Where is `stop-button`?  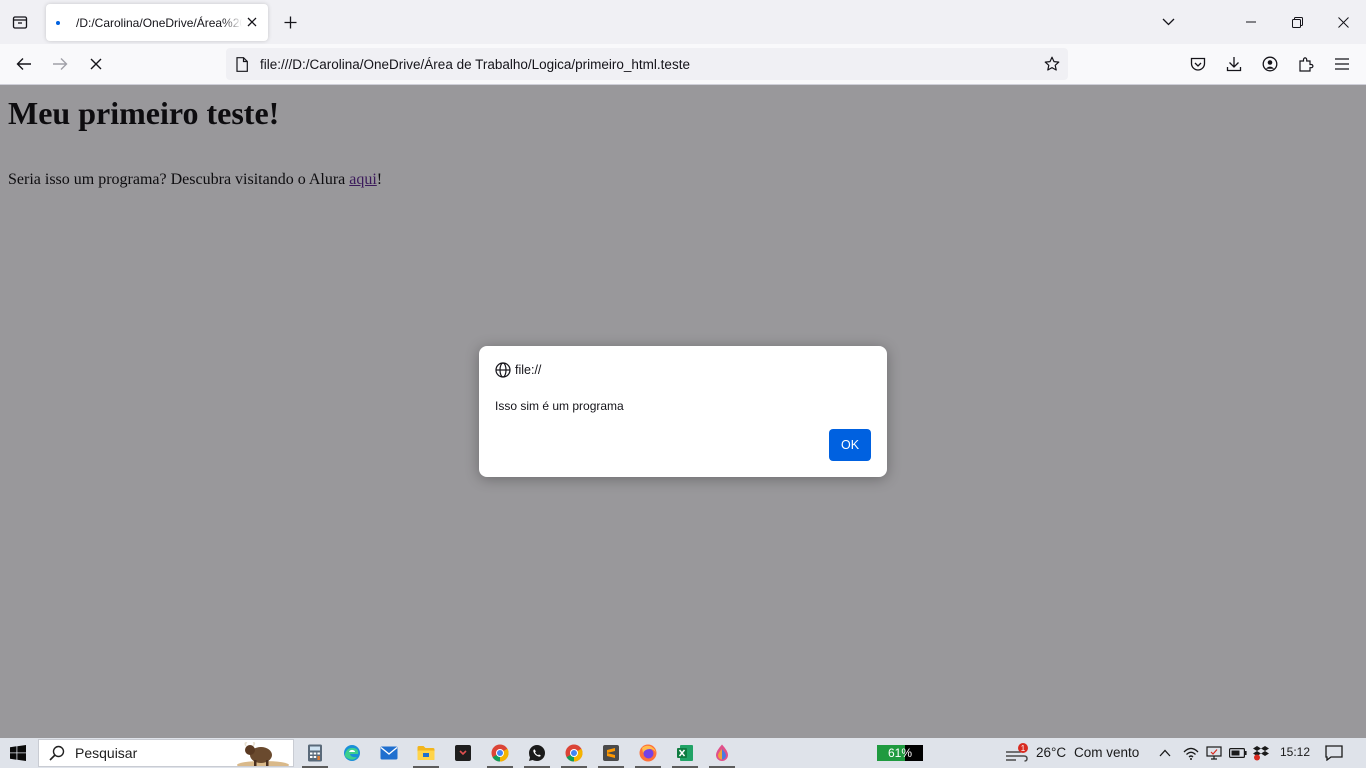 stop-button is located at coordinates (96, 64).